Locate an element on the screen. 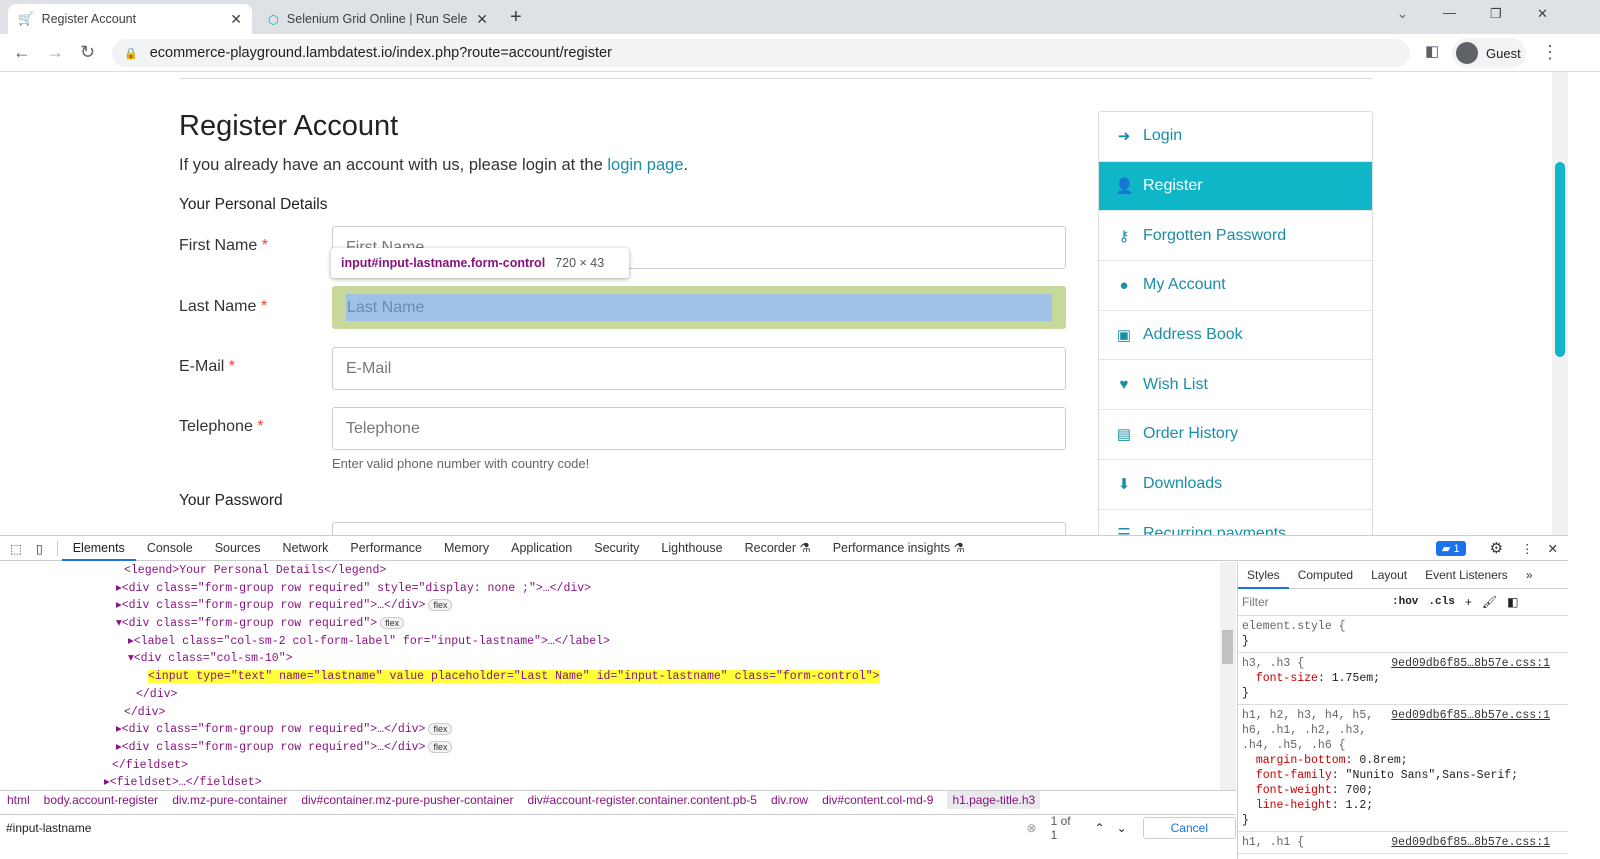  styles-filter-input: Filter is located at coordinates (1312, 602).